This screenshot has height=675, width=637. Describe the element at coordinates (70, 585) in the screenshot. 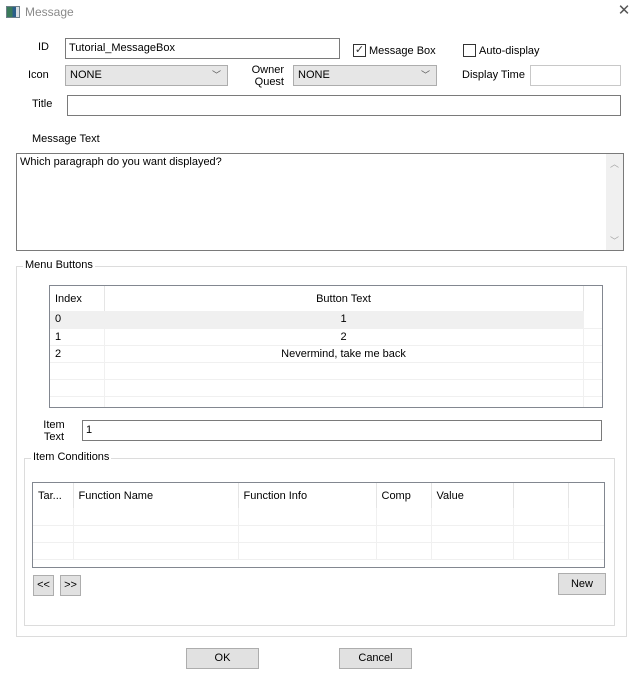

I see `next-button: >>` at that location.